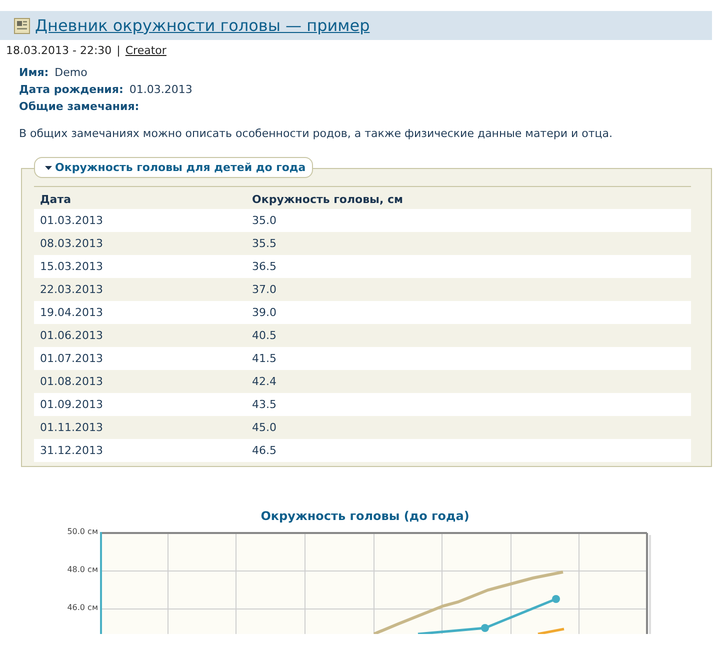  Describe the element at coordinates (468, 266) in the screenshot. I see `table-cell: 36.5` at that location.